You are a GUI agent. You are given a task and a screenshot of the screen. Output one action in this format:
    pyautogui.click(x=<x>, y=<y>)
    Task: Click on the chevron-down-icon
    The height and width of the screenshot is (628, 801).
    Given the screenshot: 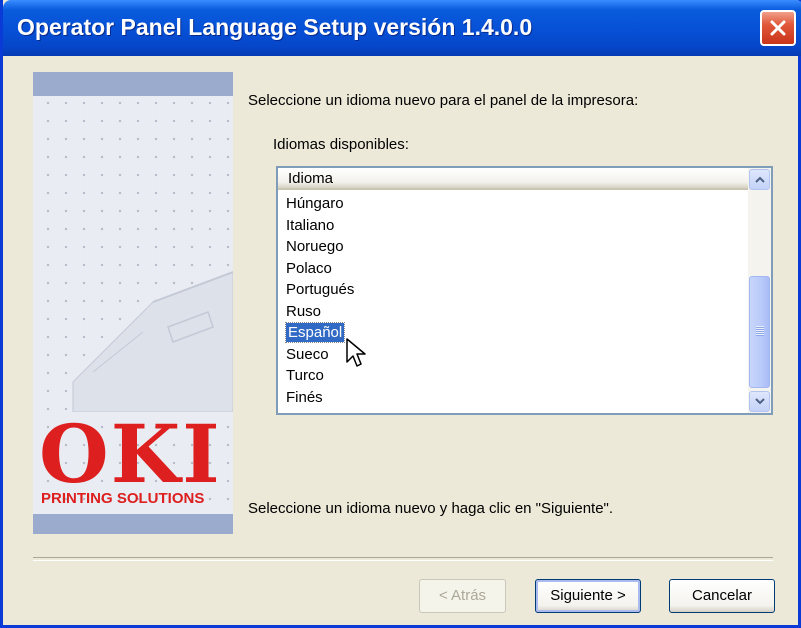 What is the action you would take?
    pyautogui.click(x=760, y=401)
    